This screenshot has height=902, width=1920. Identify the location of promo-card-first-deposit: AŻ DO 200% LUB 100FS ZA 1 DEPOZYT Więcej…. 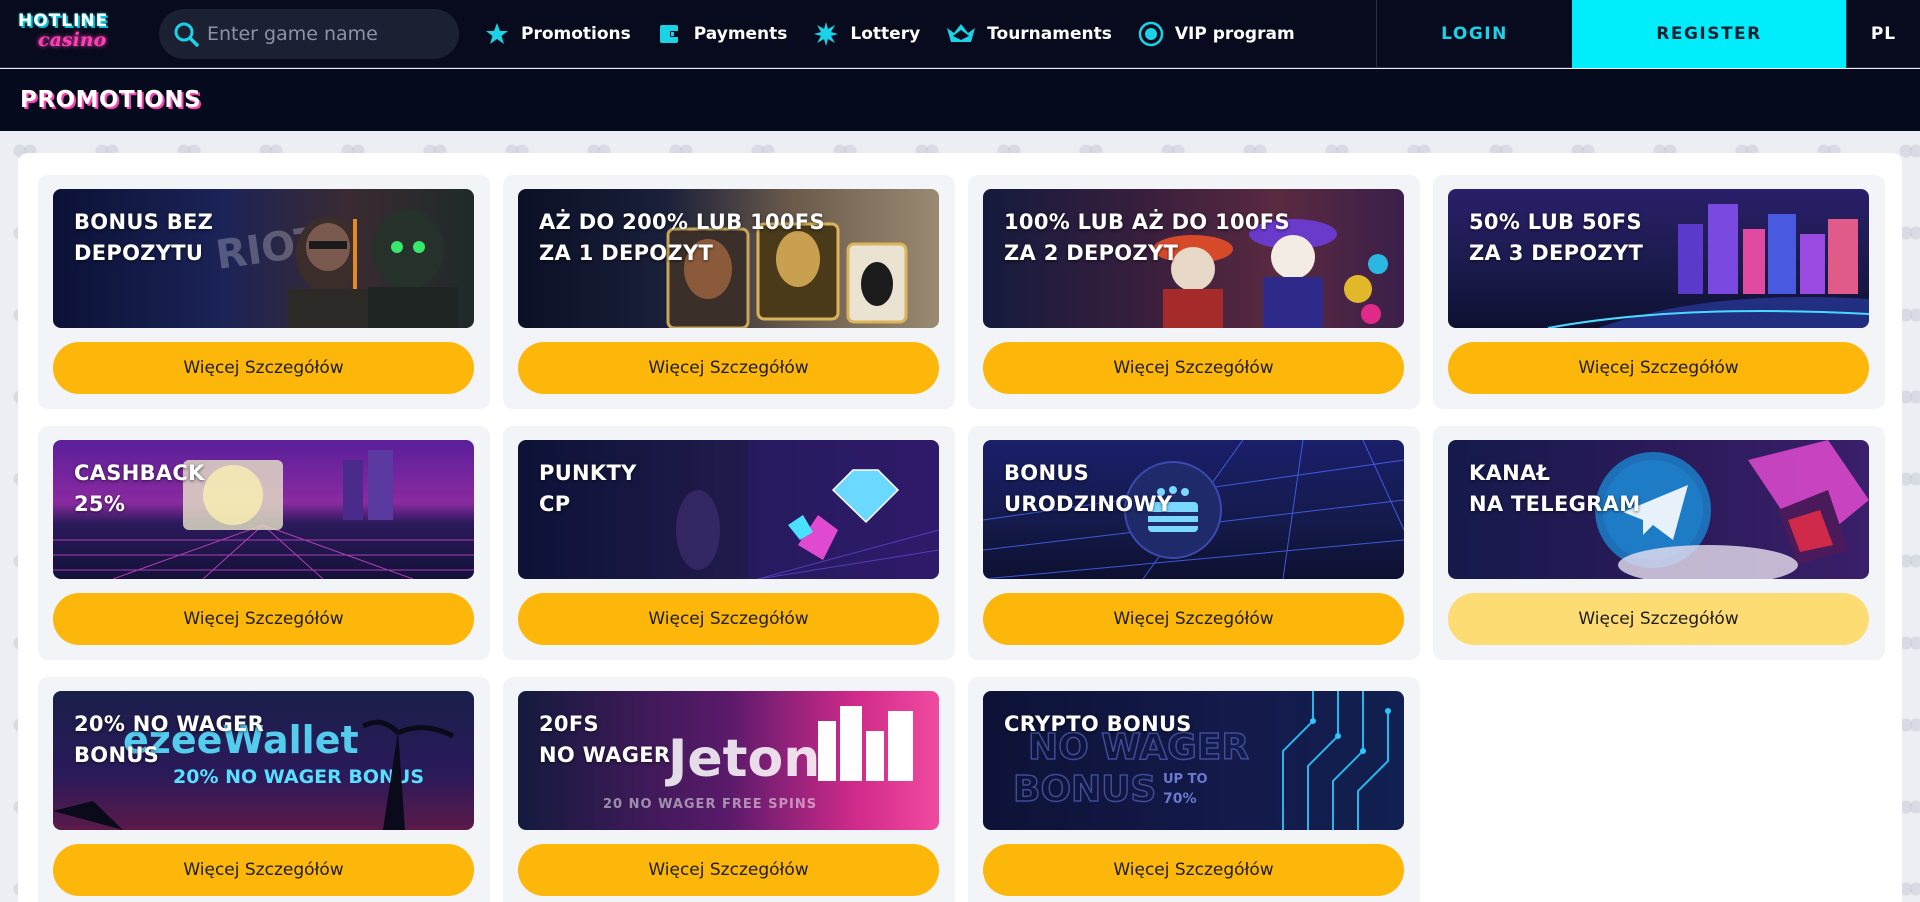
(729, 292).